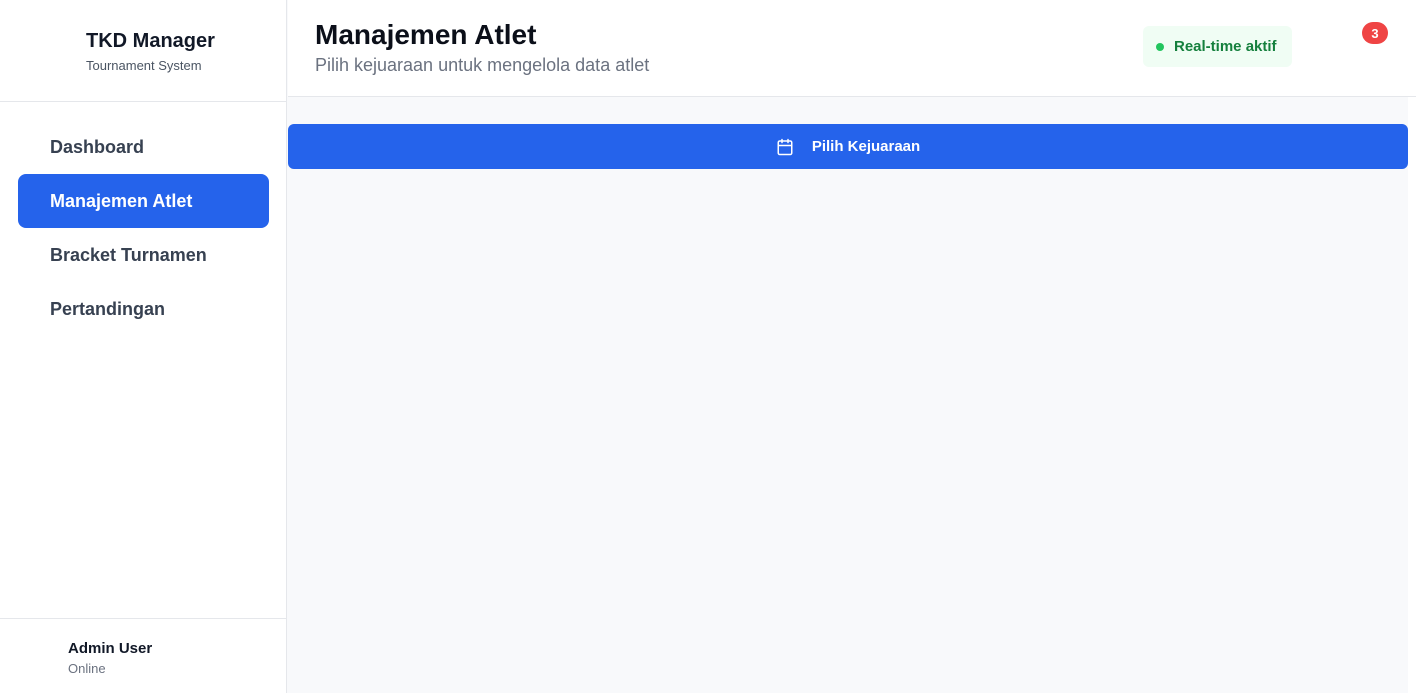 The image size is (1416, 693). I want to click on page-title: Manajemen Atlet, so click(426, 34).